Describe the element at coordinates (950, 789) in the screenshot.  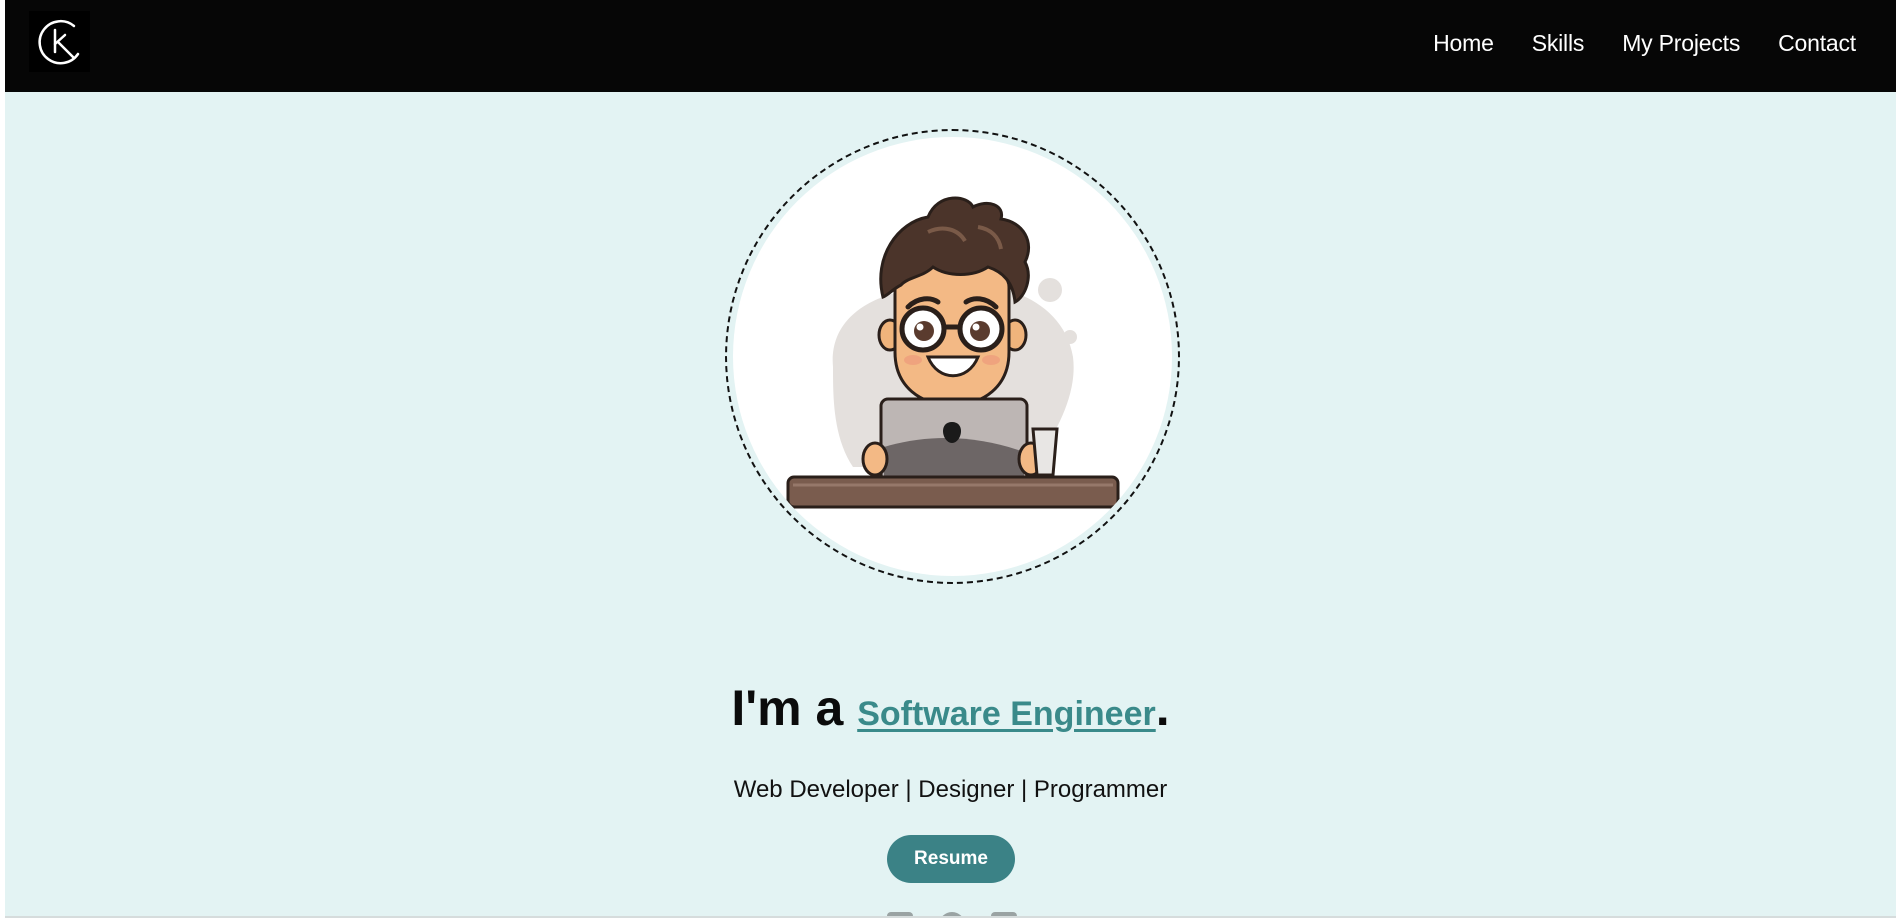
I see `hero-subtitle: Web Developer | Designer | Programmer` at that location.